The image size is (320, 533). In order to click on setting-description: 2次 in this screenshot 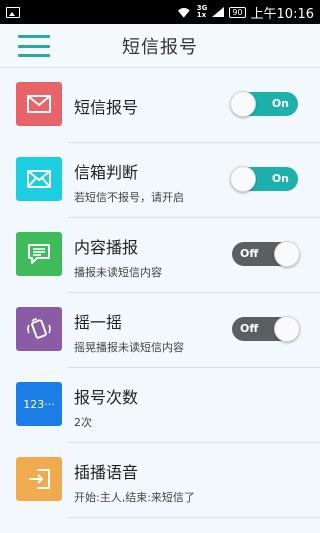, I will do `click(83, 422)`.